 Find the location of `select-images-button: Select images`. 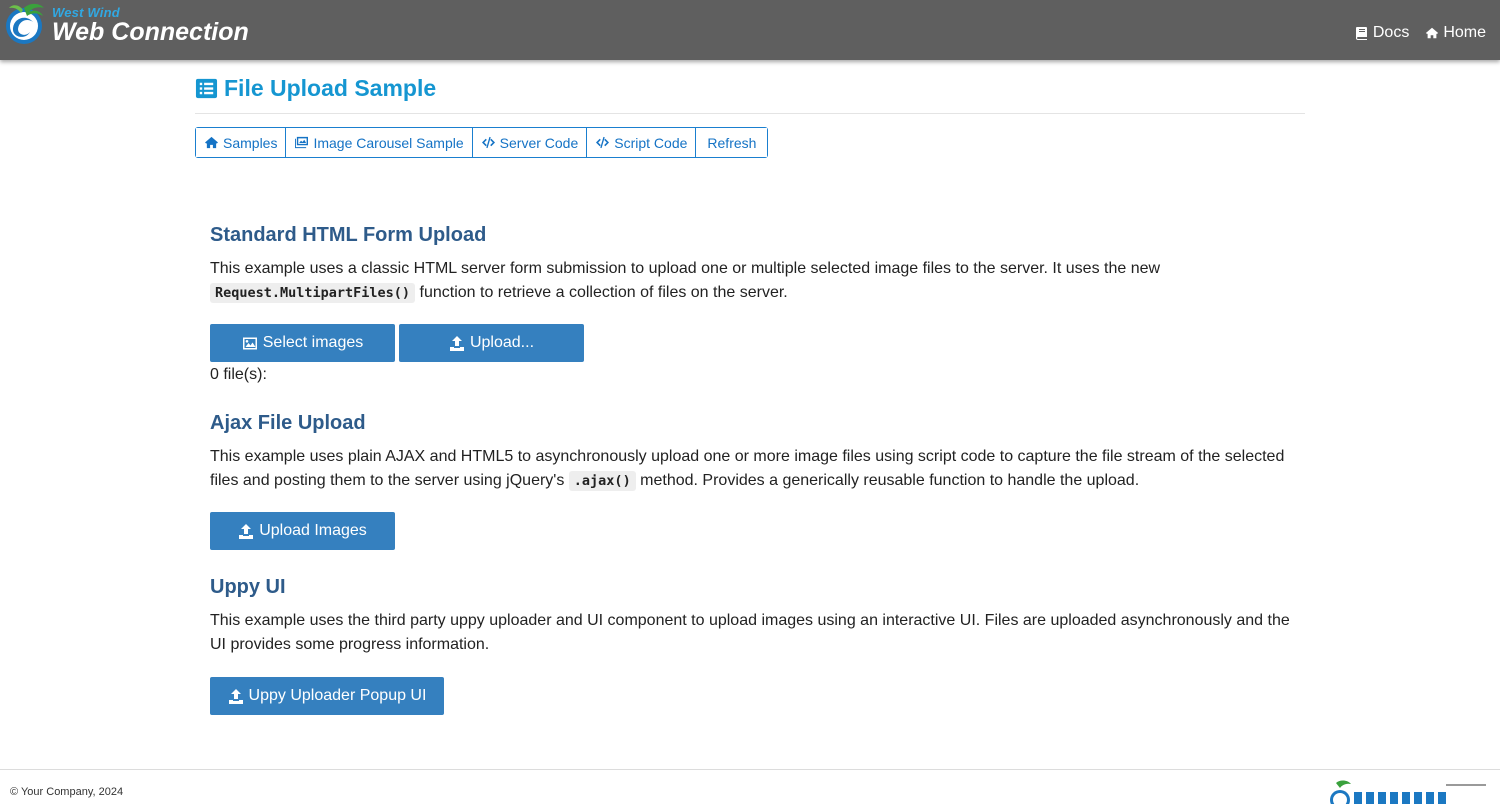

select-images-button: Select images is located at coordinates (302, 343).